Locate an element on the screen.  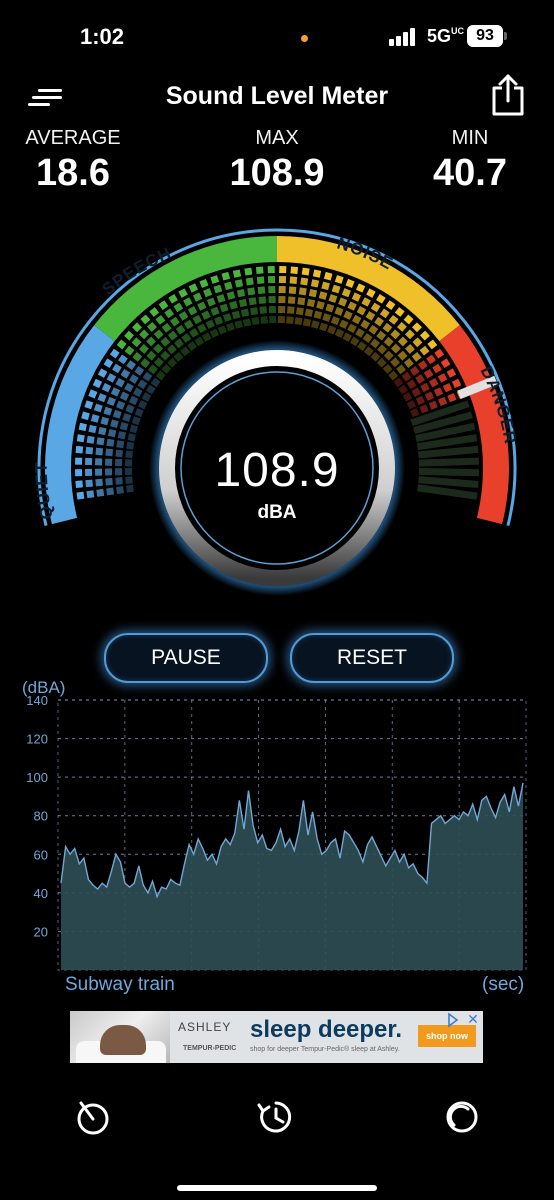
current-reading: 108.9 dBA is located at coordinates (277, 483).